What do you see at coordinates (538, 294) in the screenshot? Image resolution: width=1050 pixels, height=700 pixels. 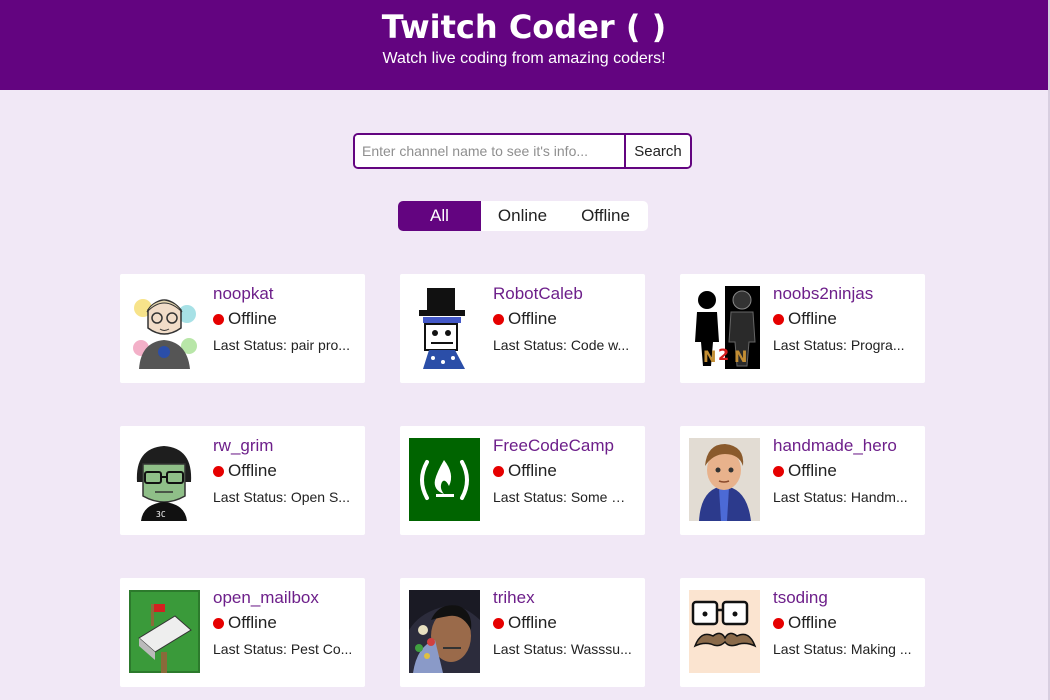 I see `channel-name: RobotCaleb` at bounding box center [538, 294].